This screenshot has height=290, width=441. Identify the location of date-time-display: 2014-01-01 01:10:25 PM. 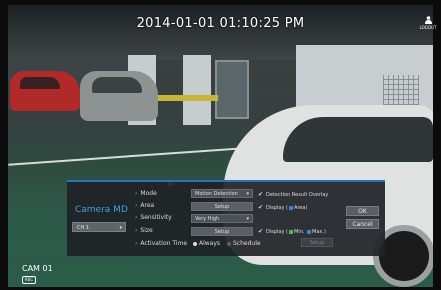
(220, 23).